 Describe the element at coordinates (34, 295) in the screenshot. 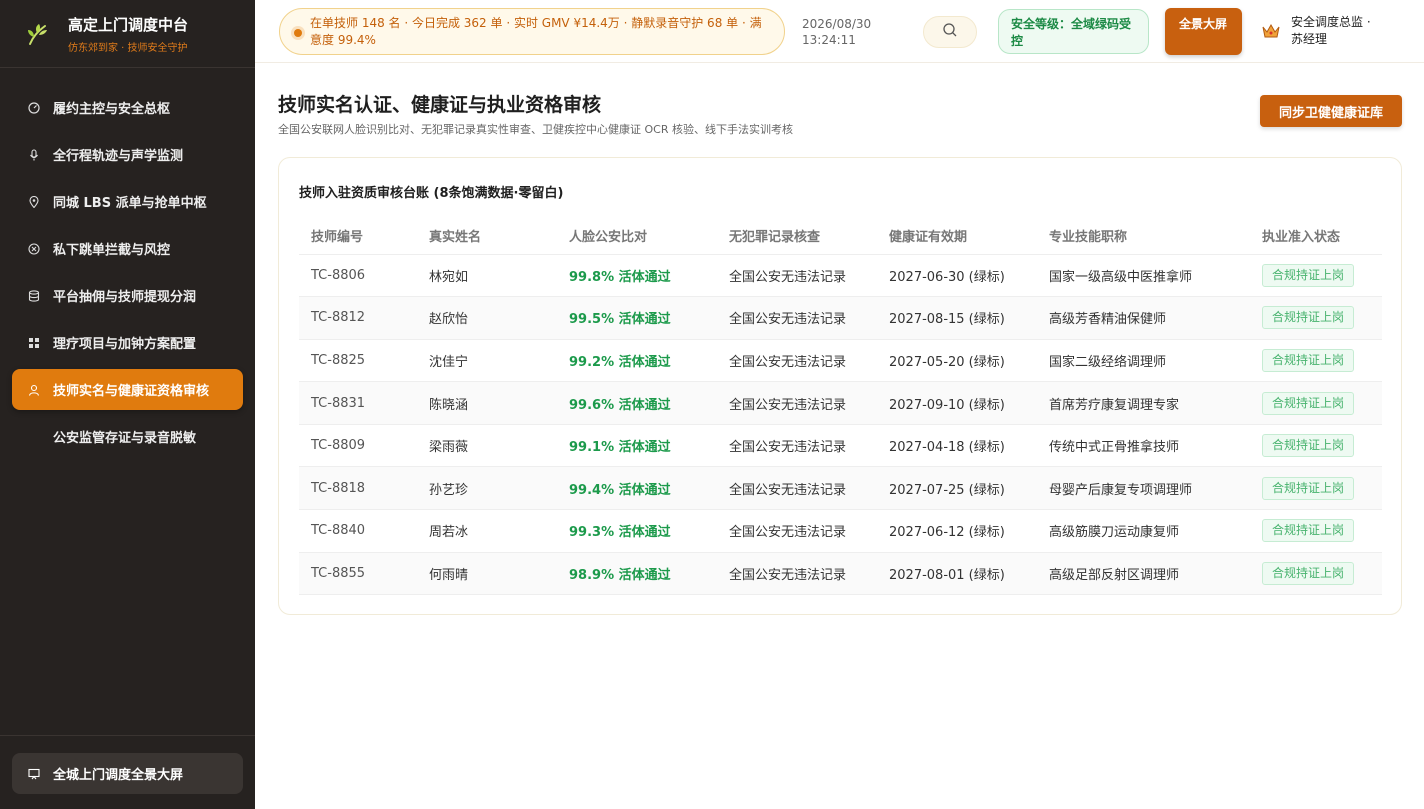

I see `database-icon` at that location.